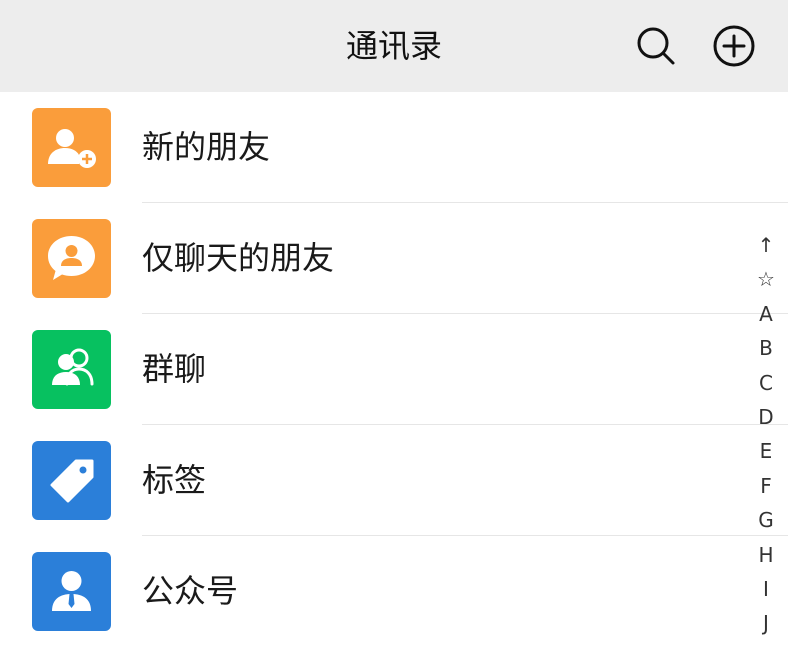 Image resolution: width=788 pixels, height=647 pixels. Describe the element at coordinates (766, 623) in the screenshot. I see `index-j: J` at that location.